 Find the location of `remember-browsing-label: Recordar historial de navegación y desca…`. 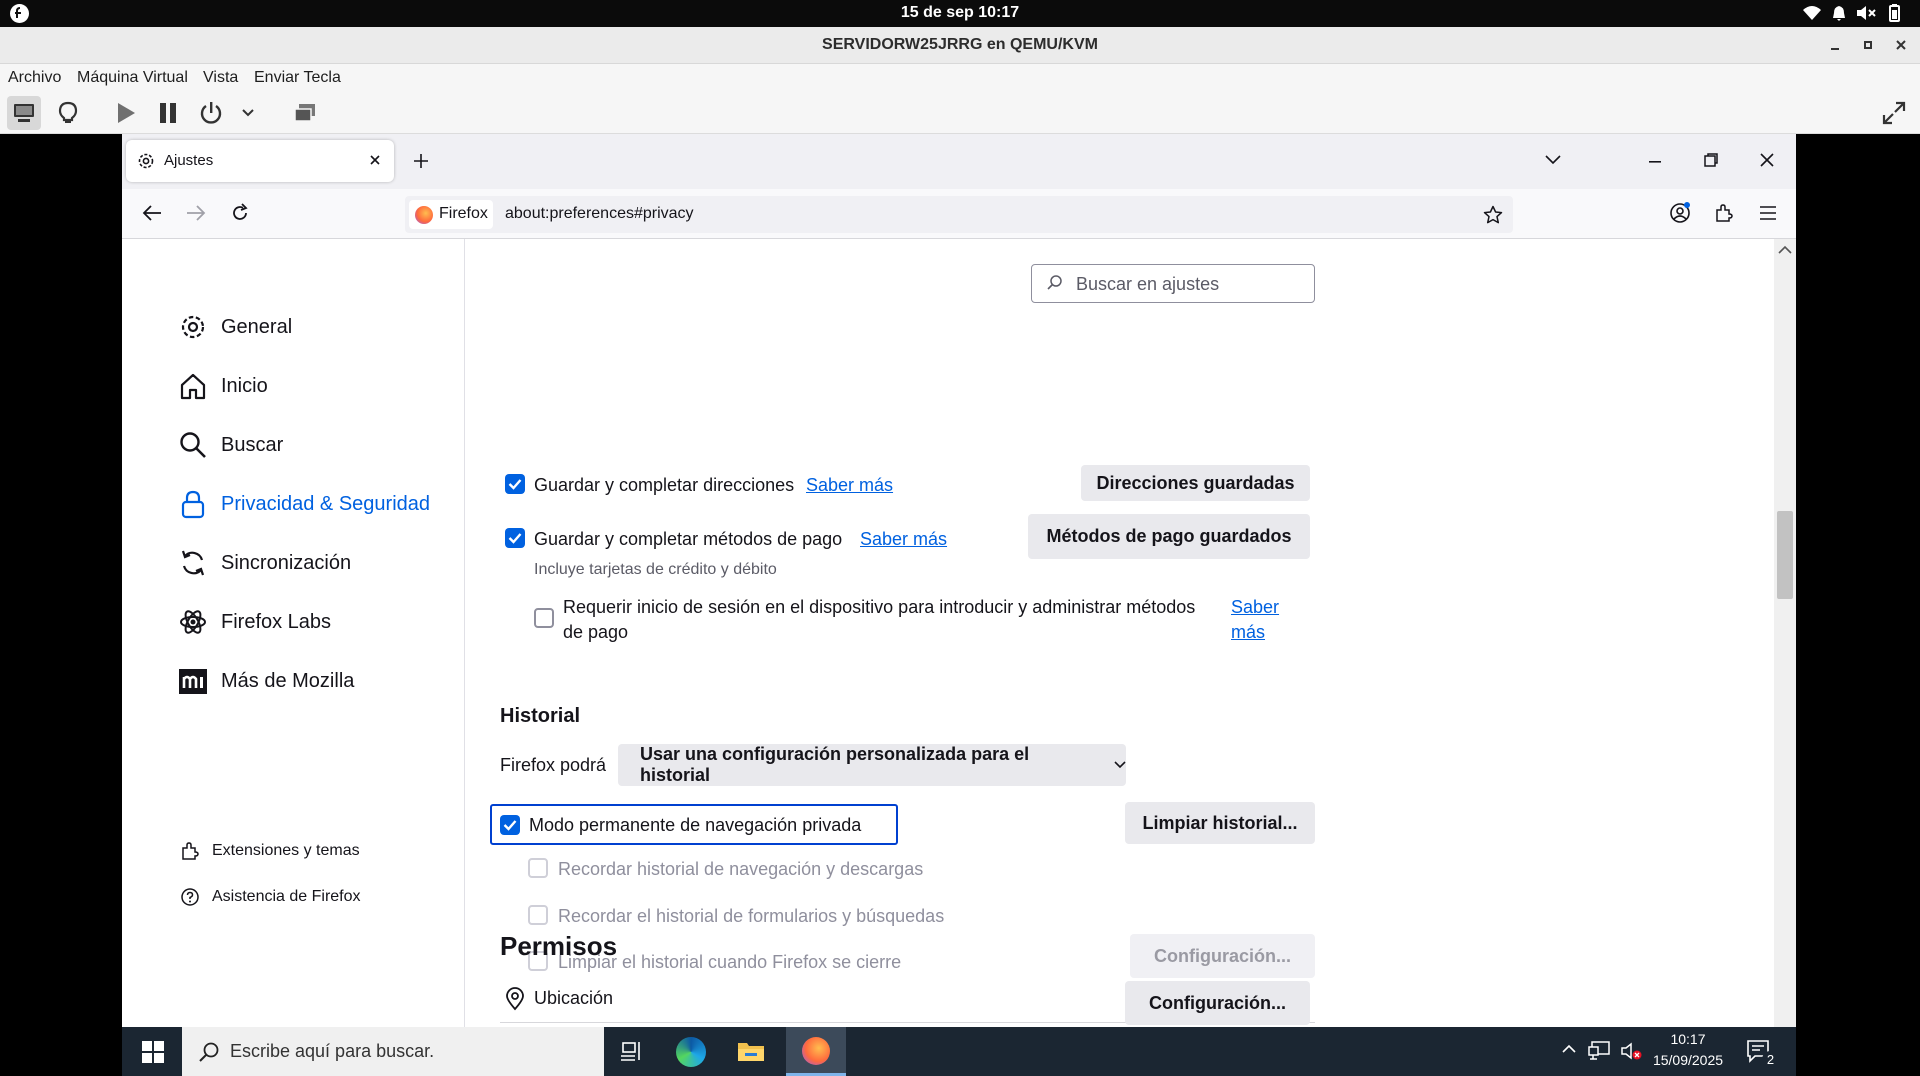

remember-browsing-label: Recordar historial de navegación y desca… is located at coordinates (740, 869).